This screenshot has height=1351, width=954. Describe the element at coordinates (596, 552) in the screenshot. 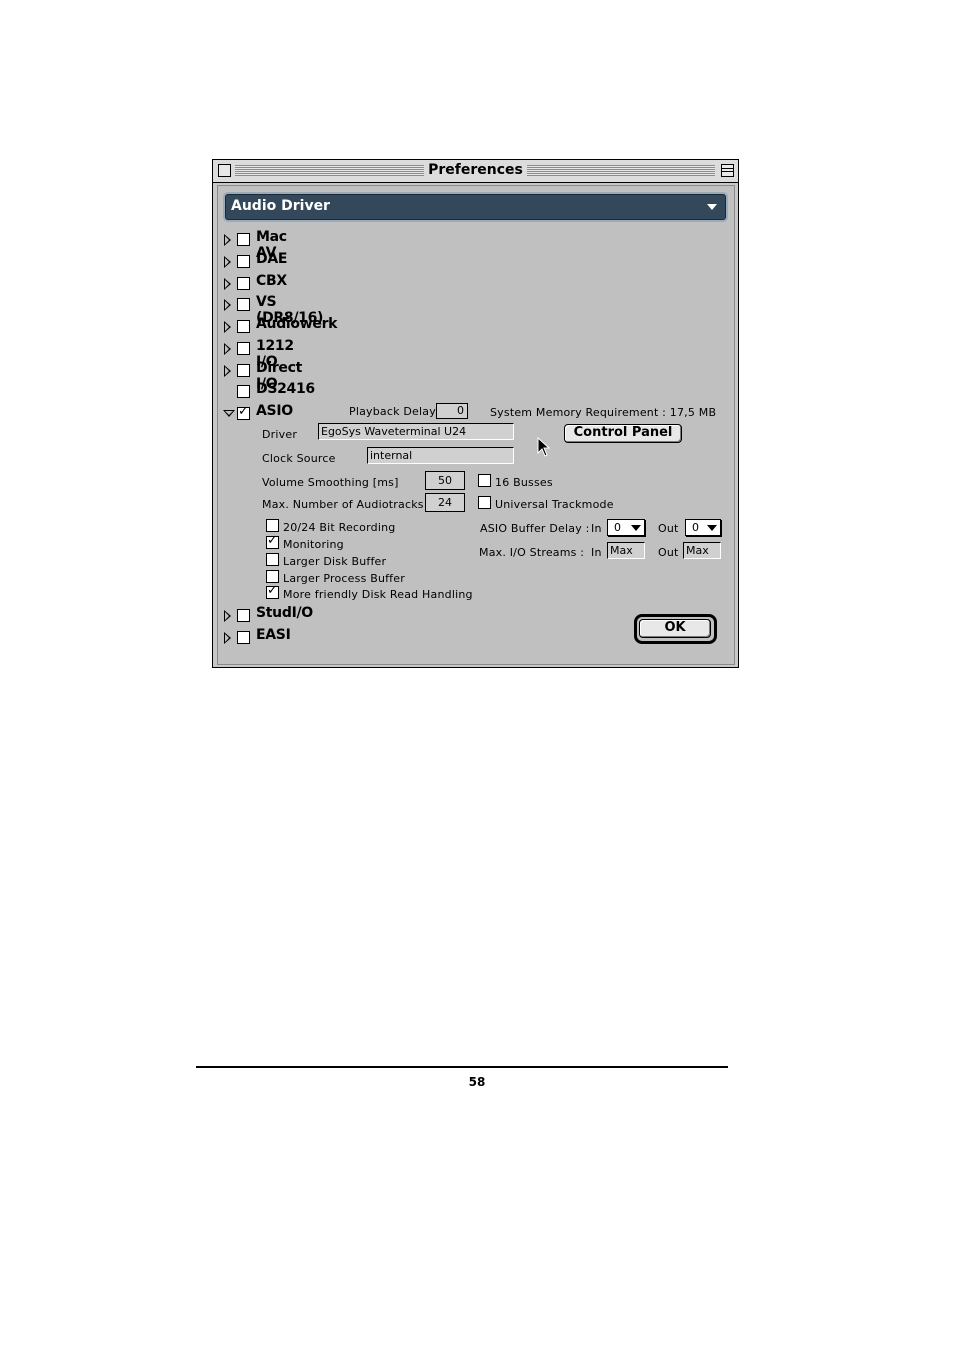

I see `streams-in-label: In` at that location.